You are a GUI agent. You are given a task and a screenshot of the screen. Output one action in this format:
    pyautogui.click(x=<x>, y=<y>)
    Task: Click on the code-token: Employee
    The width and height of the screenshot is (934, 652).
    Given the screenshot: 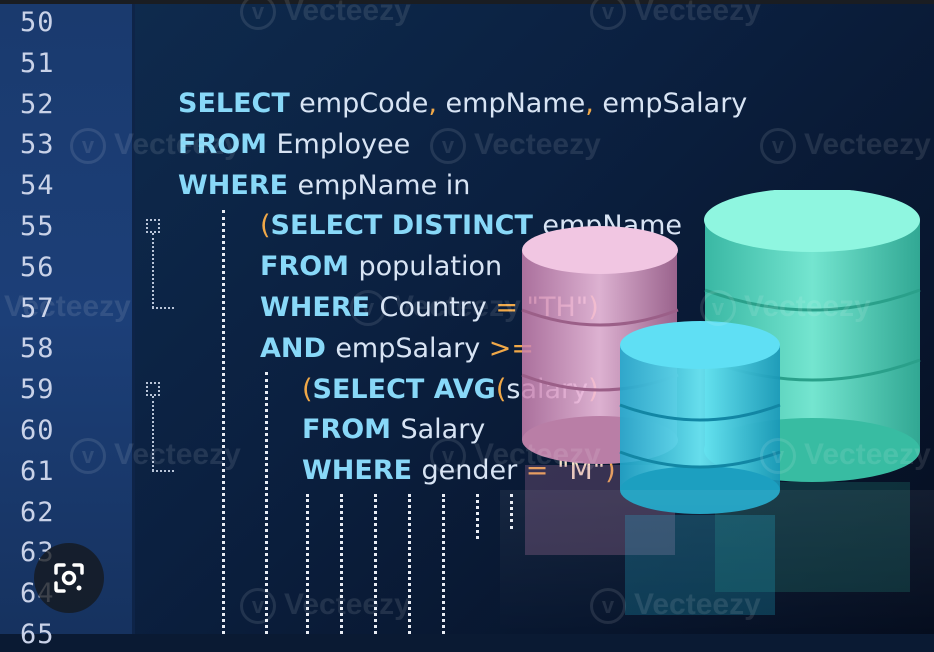 What is the action you would take?
    pyautogui.click(x=343, y=144)
    